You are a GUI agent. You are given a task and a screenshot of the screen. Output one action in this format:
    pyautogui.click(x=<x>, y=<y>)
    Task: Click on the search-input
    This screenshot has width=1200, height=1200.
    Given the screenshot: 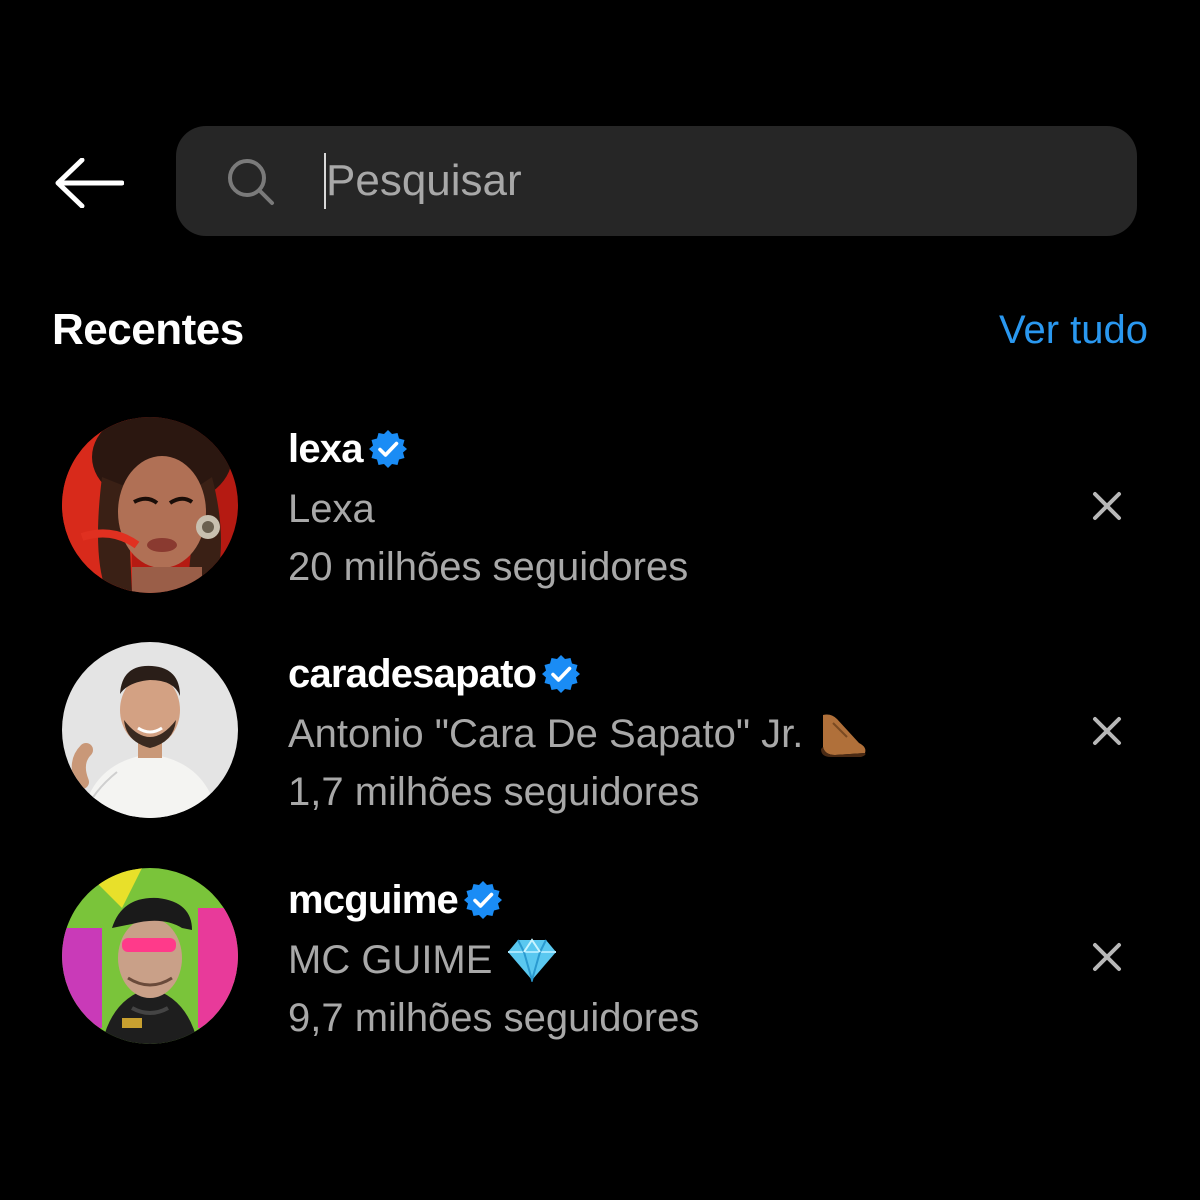 What is the action you would take?
    pyautogui.click(x=714, y=181)
    